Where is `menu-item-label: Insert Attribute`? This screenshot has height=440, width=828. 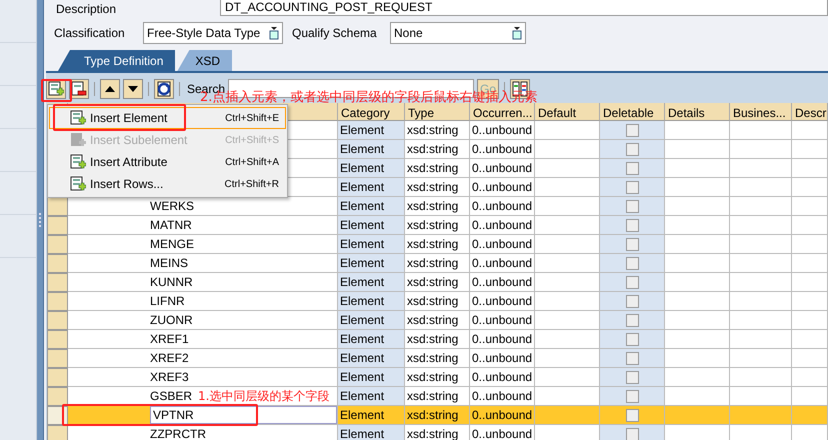 menu-item-label: Insert Attribute is located at coordinates (129, 162).